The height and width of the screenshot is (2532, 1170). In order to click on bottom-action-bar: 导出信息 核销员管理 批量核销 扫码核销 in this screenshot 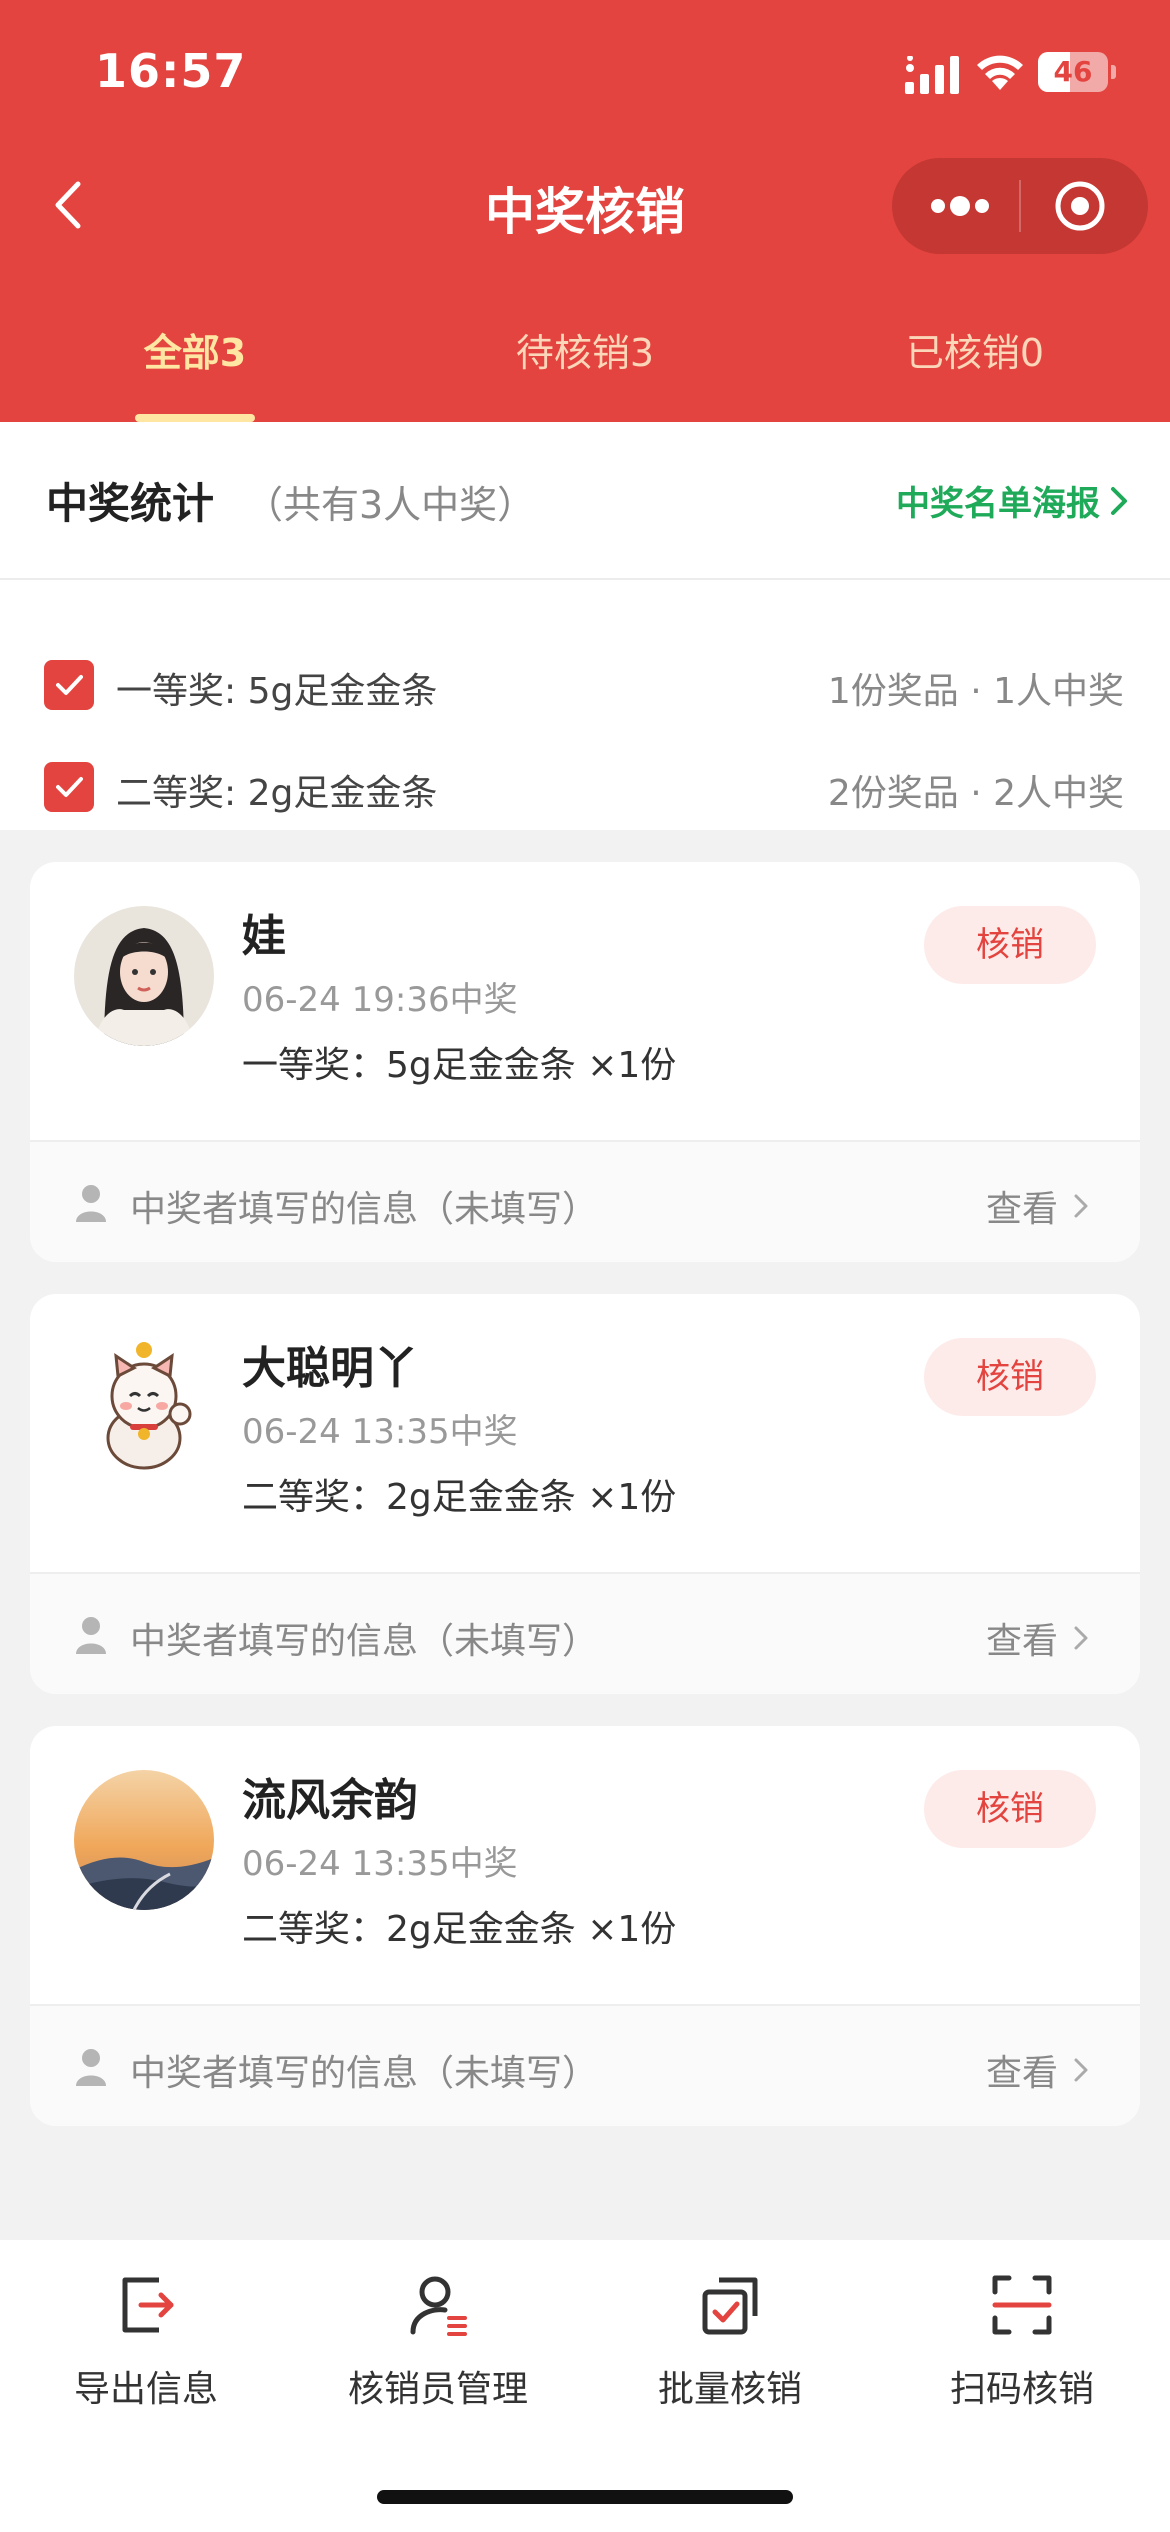, I will do `click(585, 2386)`.